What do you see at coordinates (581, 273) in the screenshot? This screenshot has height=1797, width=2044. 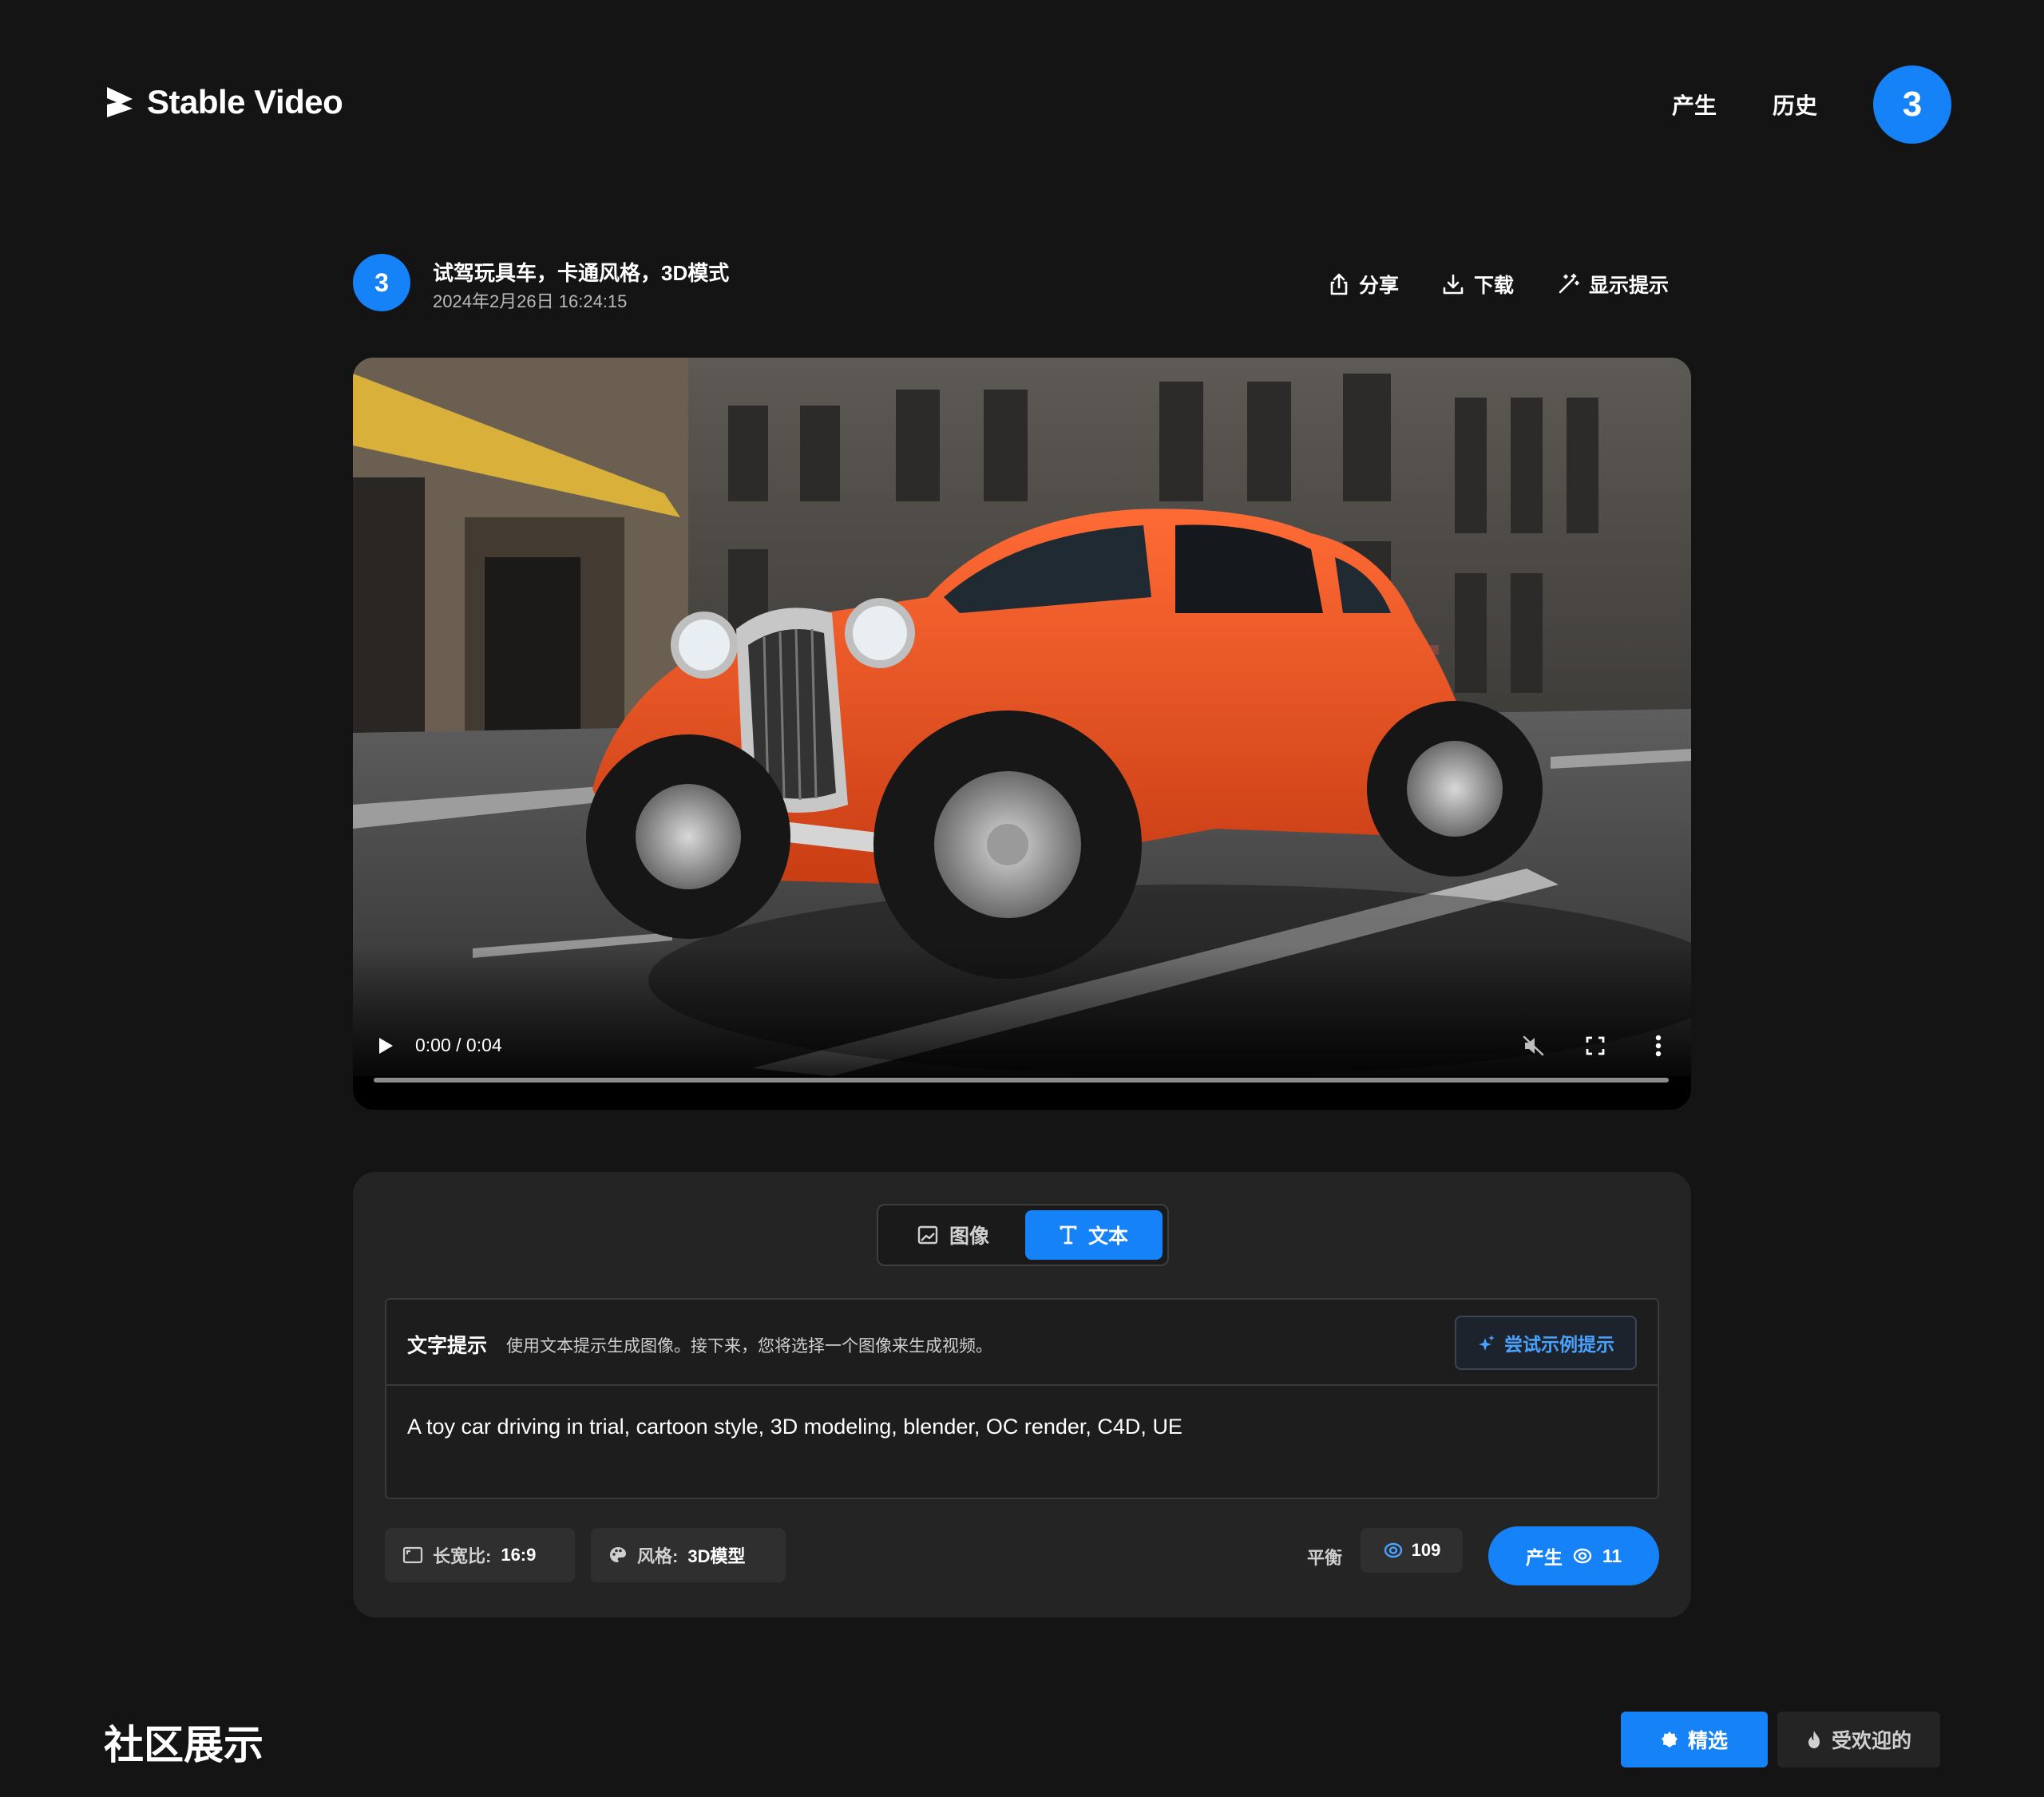 I see `video-title: 试驾玩具车，卡通风格，3D模式` at bounding box center [581, 273].